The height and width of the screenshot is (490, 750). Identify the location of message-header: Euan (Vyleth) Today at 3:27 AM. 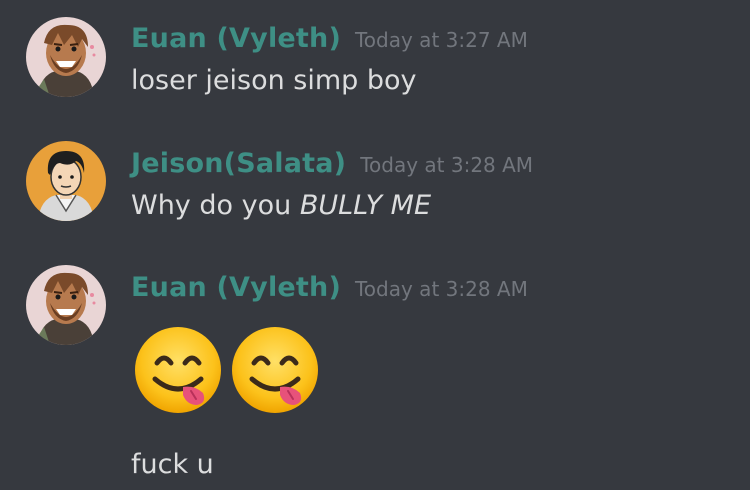
(329, 38).